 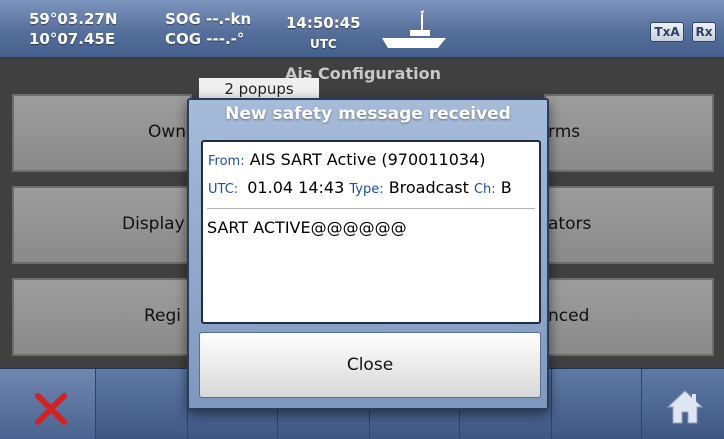 What do you see at coordinates (153, 224) in the screenshot?
I see `display-tile-label: Display` at bounding box center [153, 224].